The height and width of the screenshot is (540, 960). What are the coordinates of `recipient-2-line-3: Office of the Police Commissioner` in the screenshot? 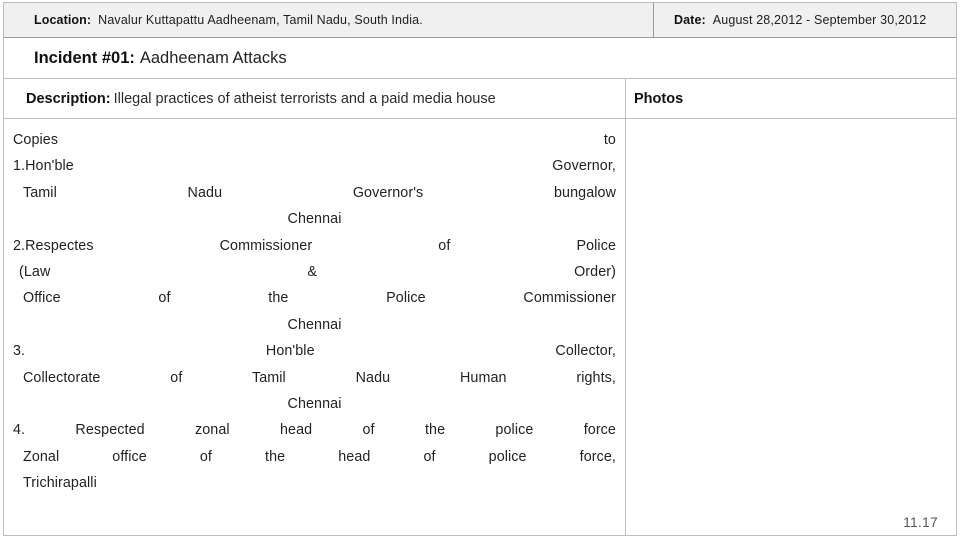 It's located at (319, 298).